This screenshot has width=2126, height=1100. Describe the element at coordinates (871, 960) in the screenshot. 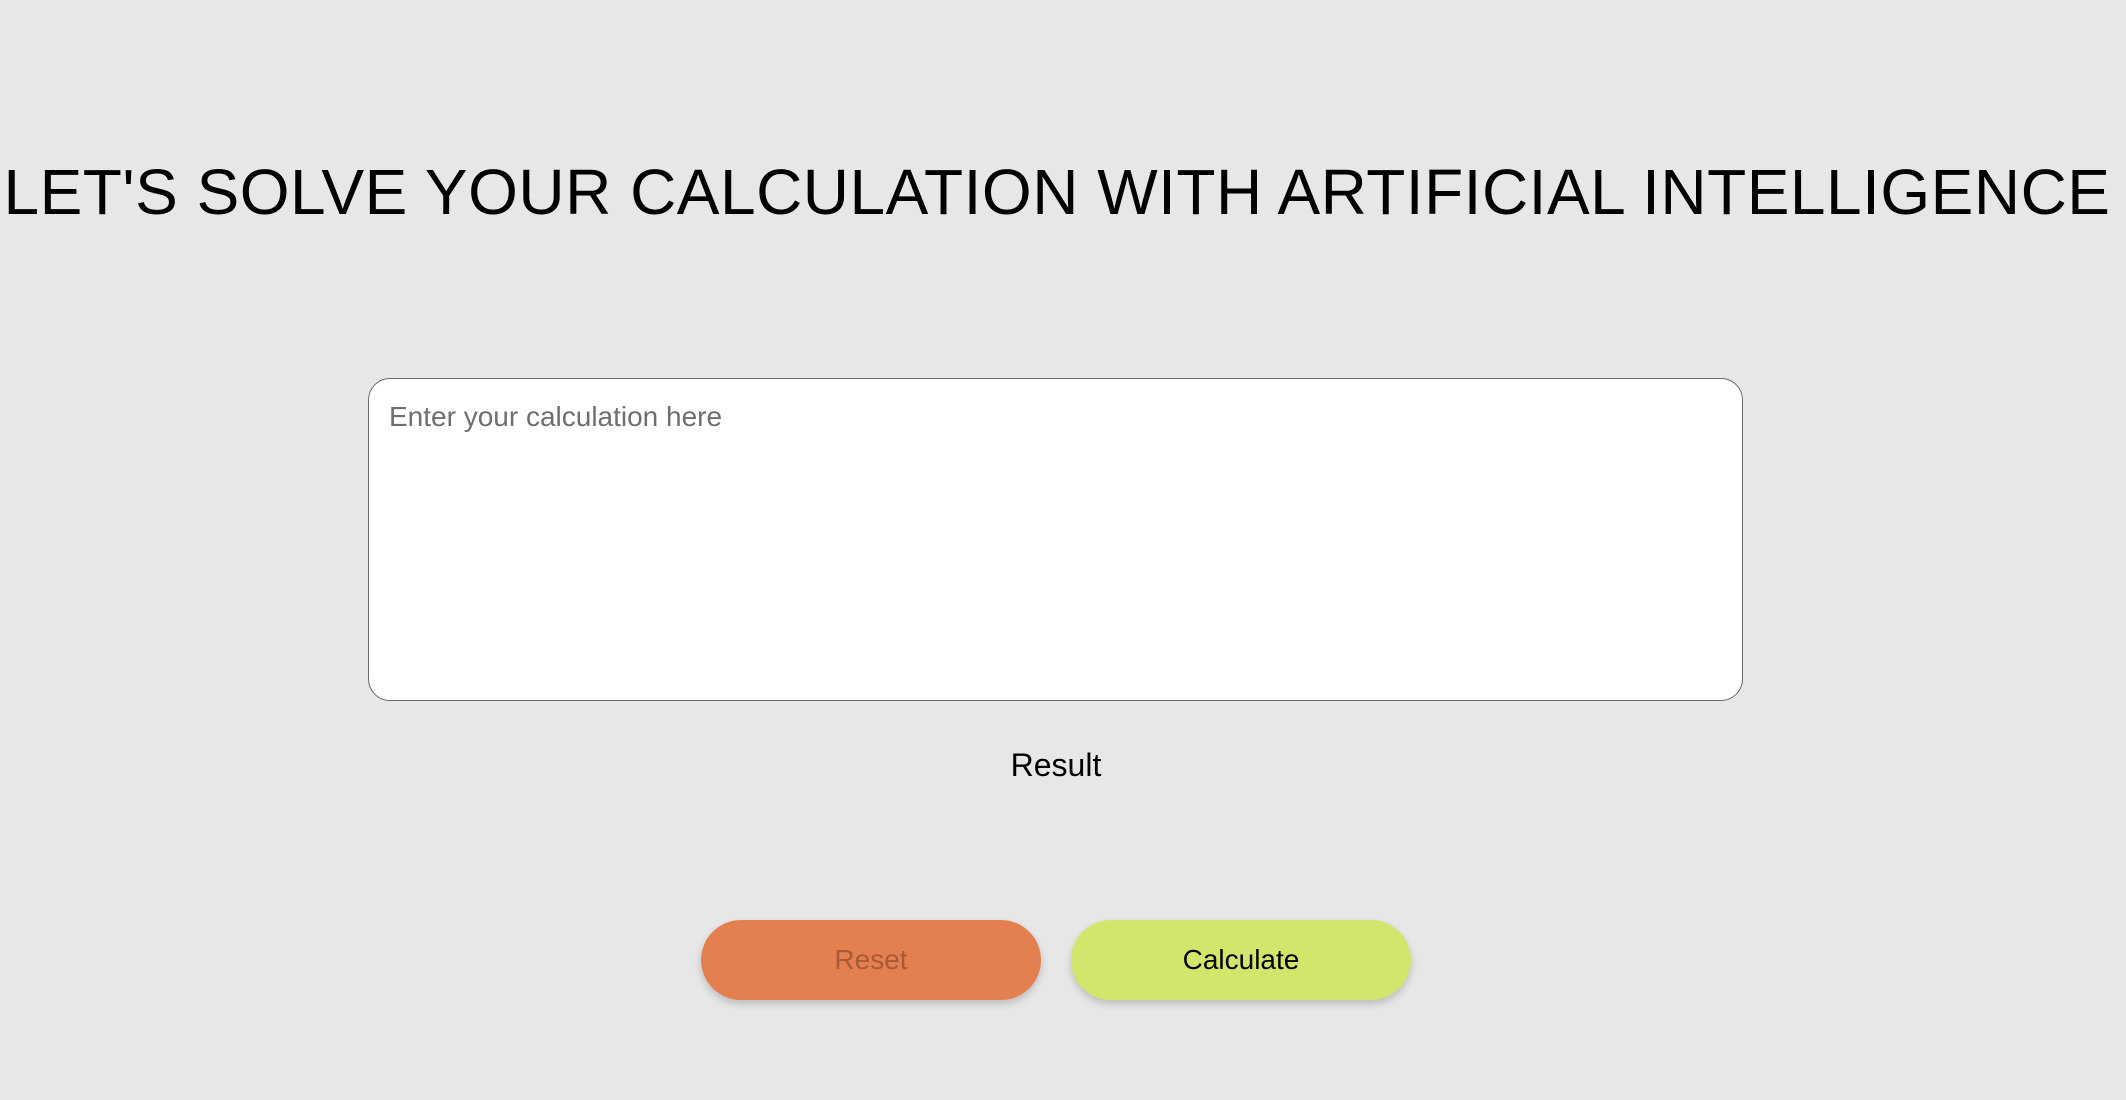

I see `reset-button: Reset` at that location.